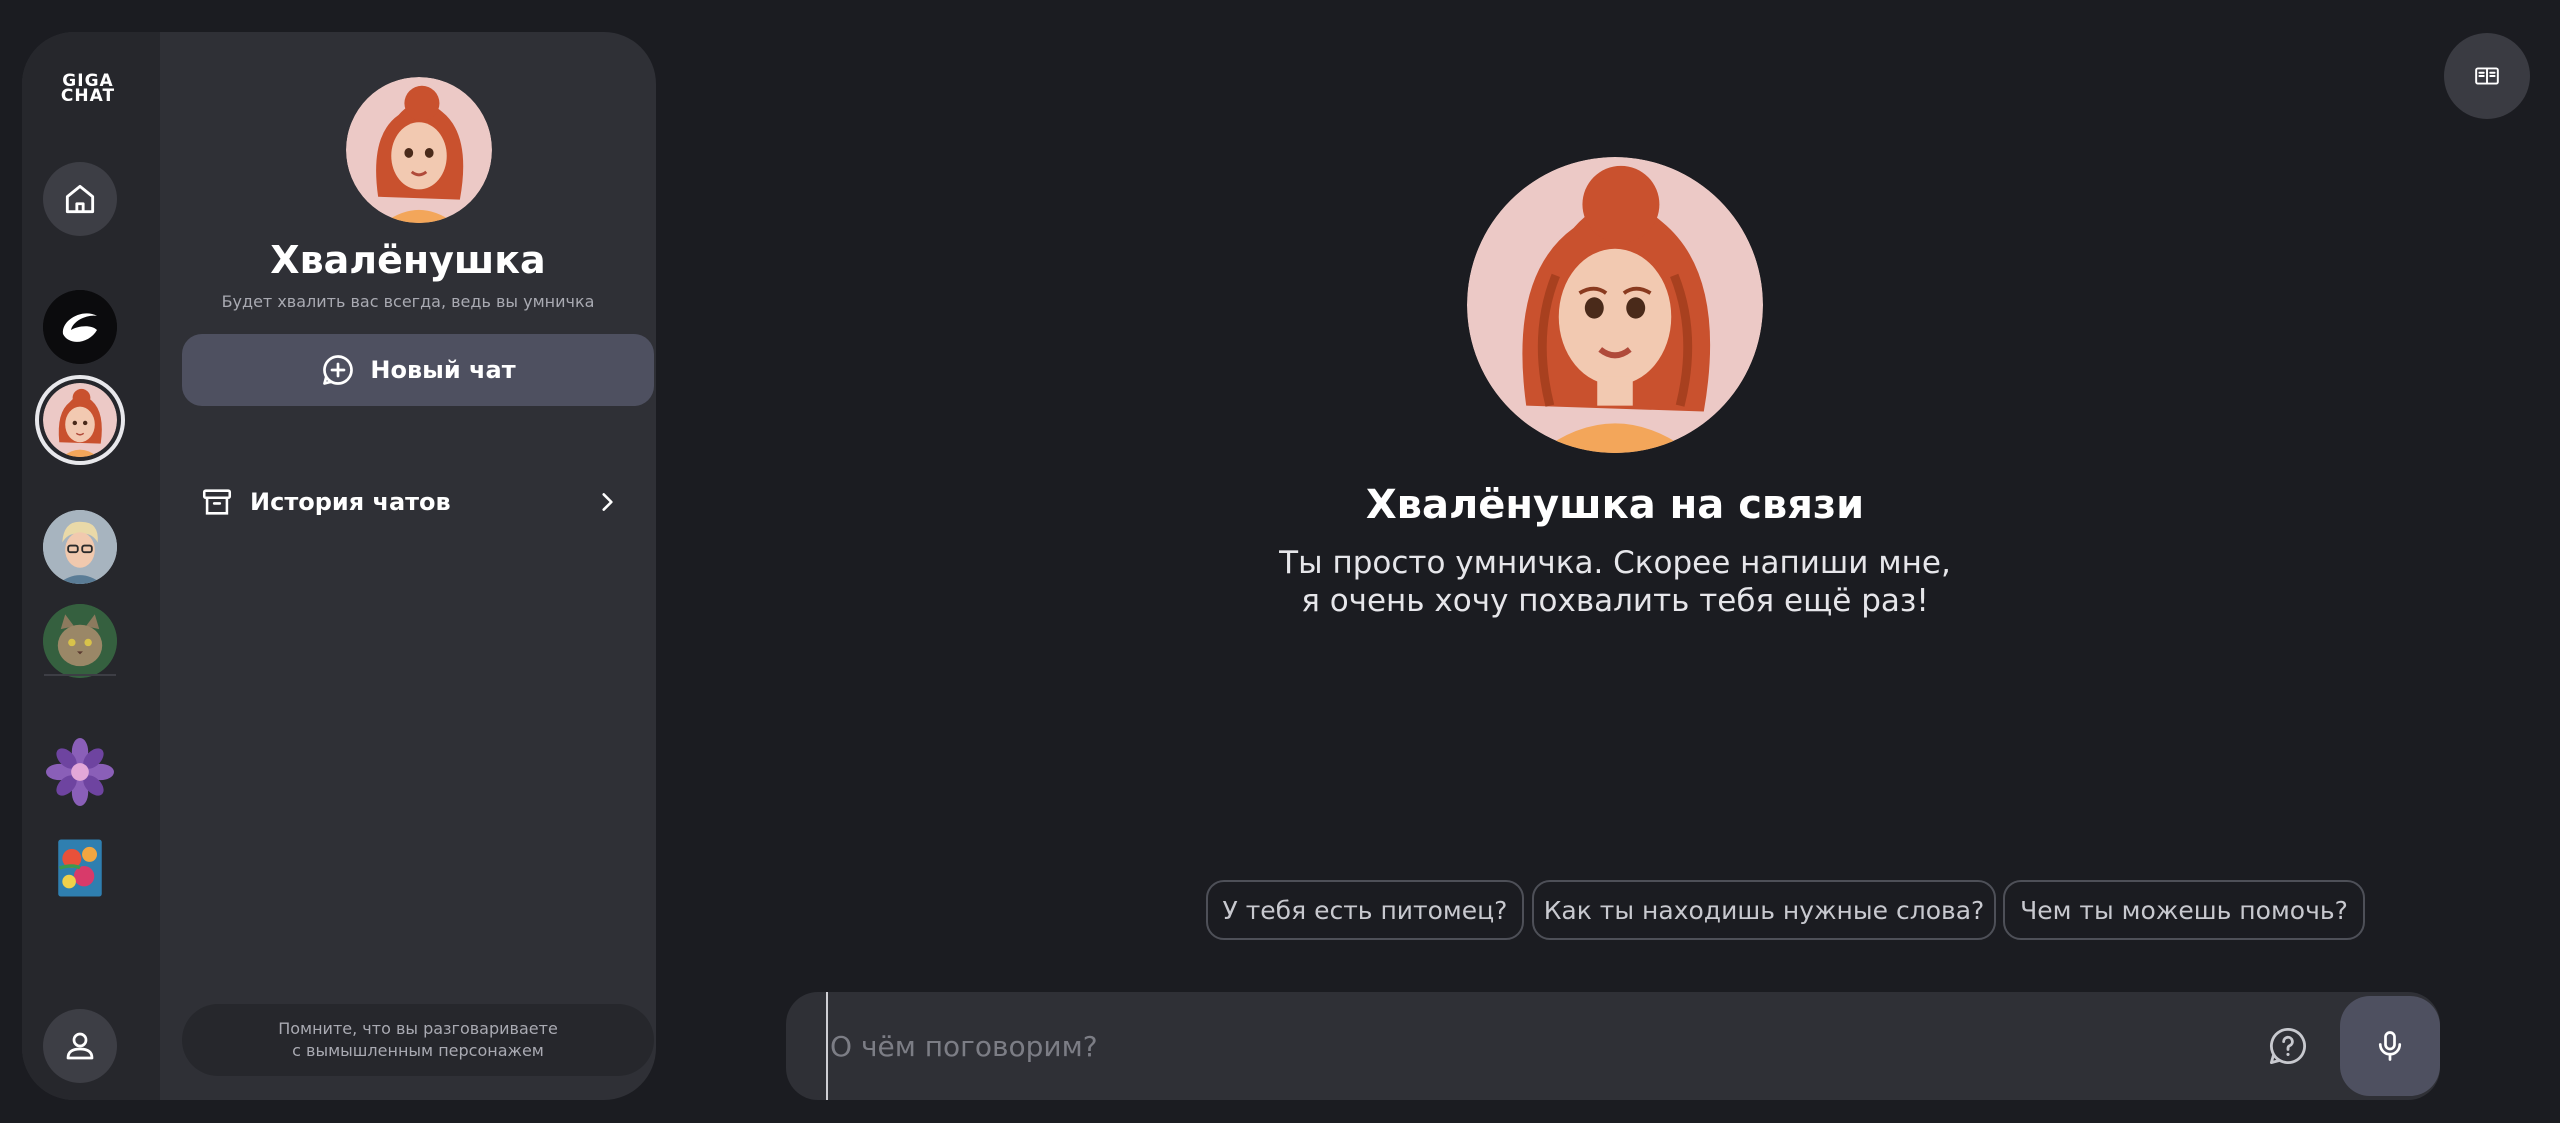  What do you see at coordinates (88, 96) in the screenshot?
I see `logo-line-2: CHAT` at bounding box center [88, 96].